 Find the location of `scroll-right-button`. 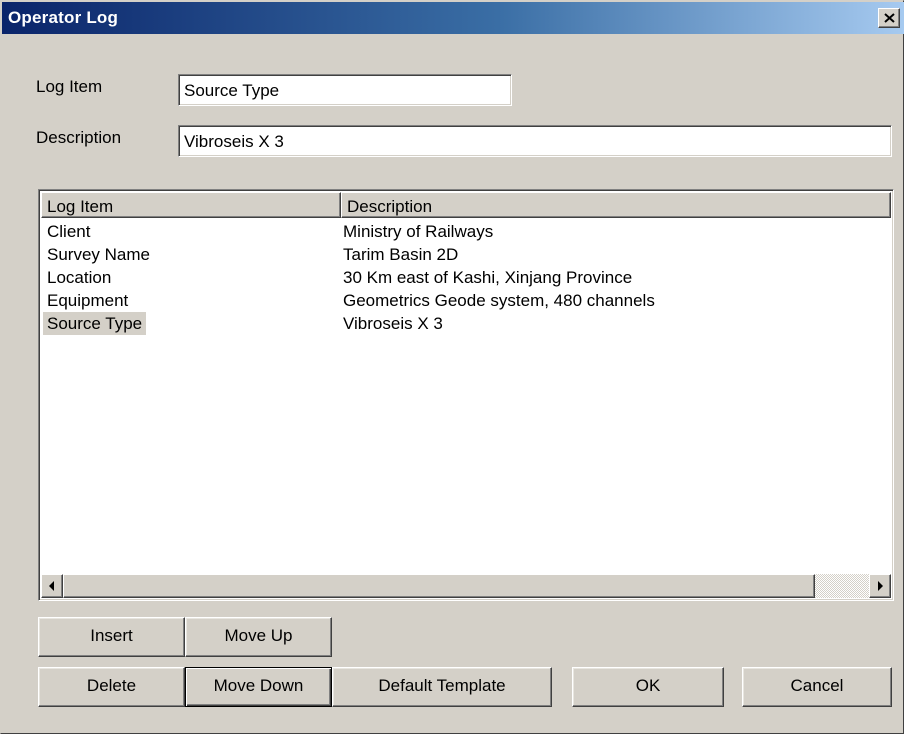

scroll-right-button is located at coordinates (880, 586).